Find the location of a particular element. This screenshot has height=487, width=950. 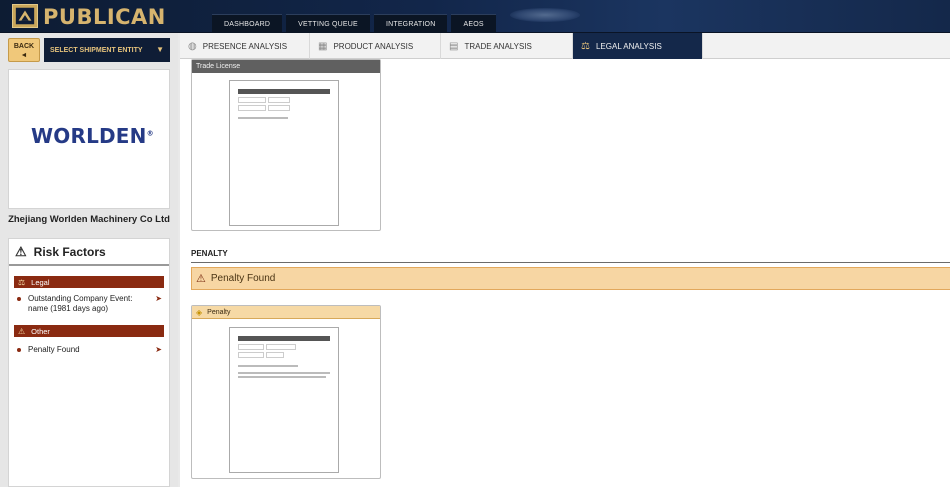

penalty-card: ◈ Penalty is located at coordinates (286, 392).